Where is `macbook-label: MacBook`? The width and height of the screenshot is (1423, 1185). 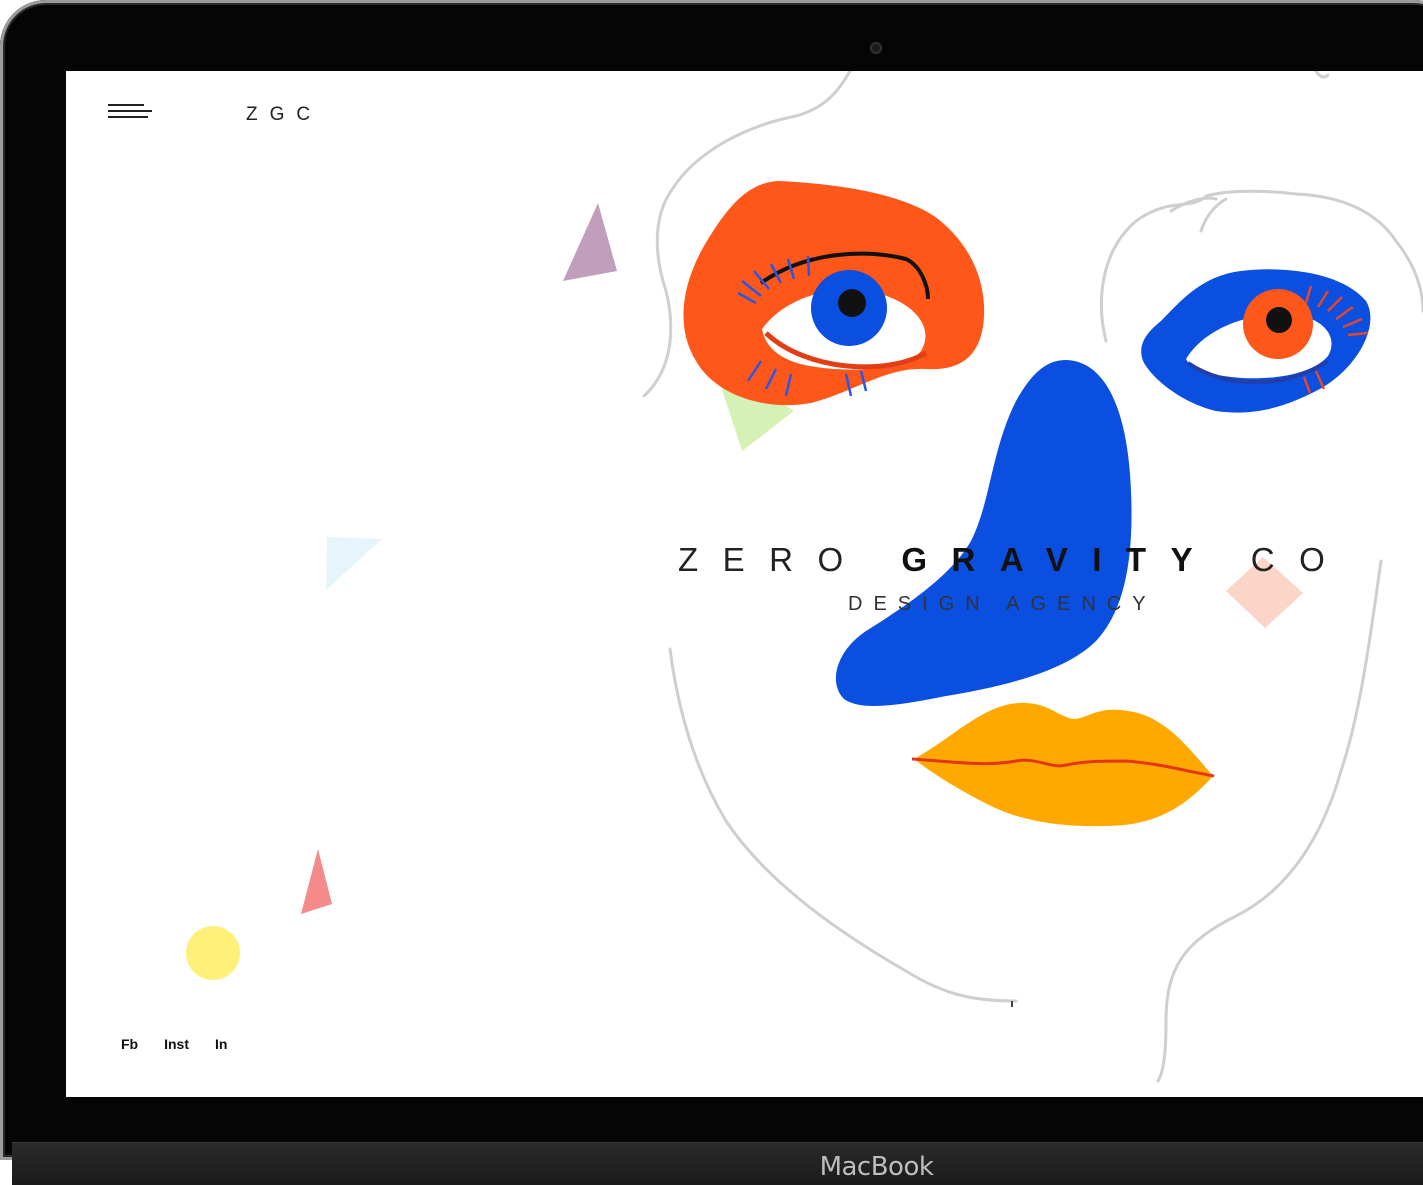 macbook-label: MacBook is located at coordinates (876, 1167).